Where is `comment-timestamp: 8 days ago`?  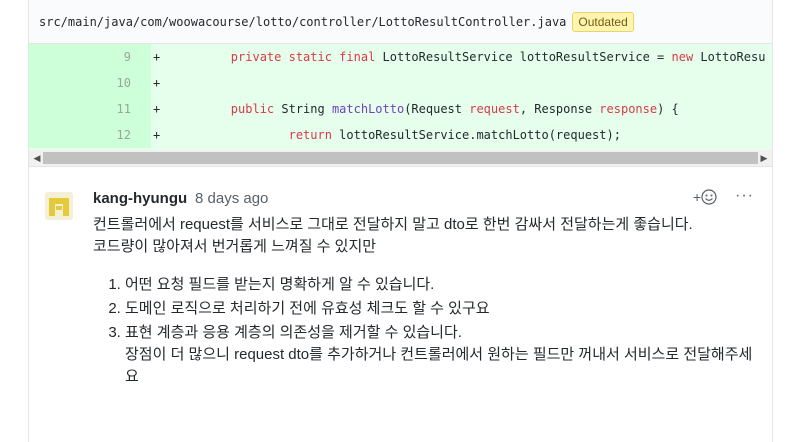 comment-timestamp: 8 days ago is located at coordinates (231, 198).